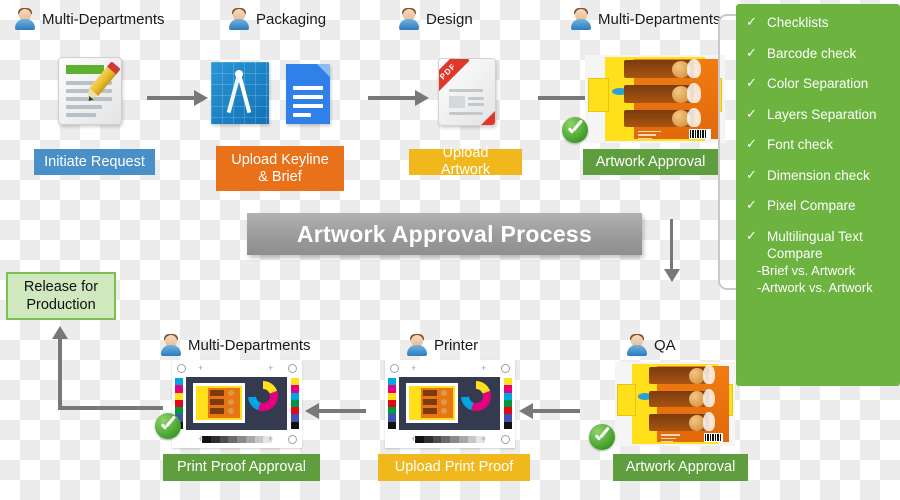 The image size is (900, 500). What do you see at coordinates (655, 99) in the screenshot?
I see `artwork-carton-icon` at bounding box center [655, 99].